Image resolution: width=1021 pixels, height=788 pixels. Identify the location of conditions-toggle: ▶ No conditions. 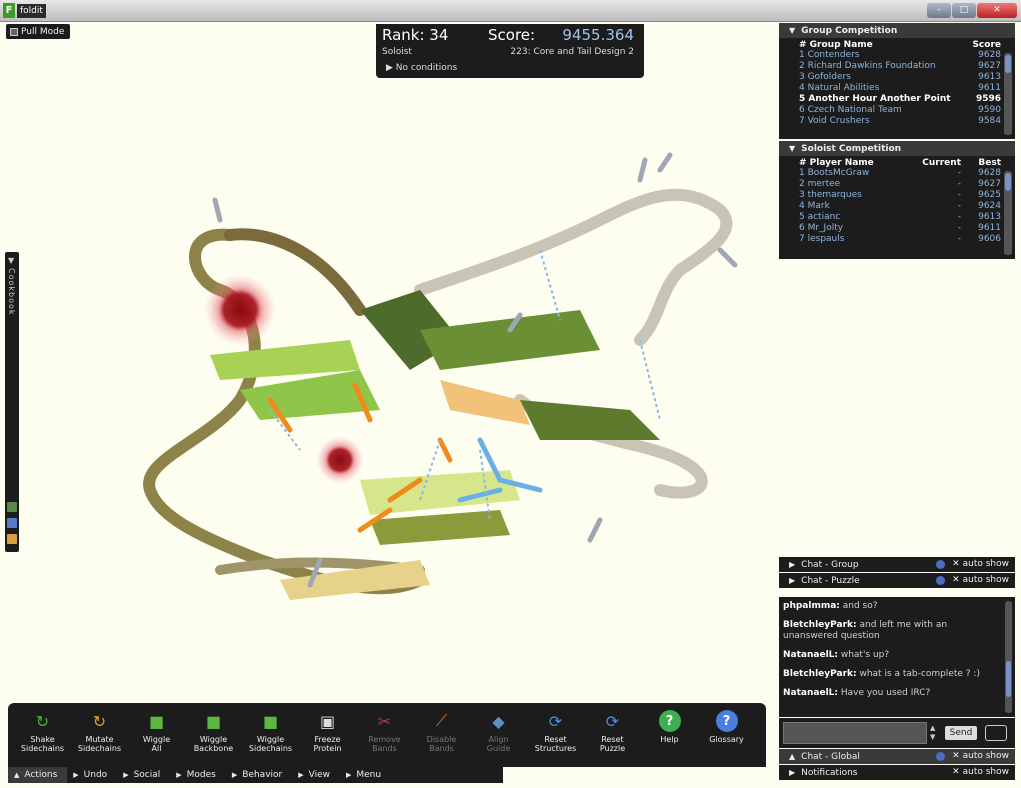
(421, 68).